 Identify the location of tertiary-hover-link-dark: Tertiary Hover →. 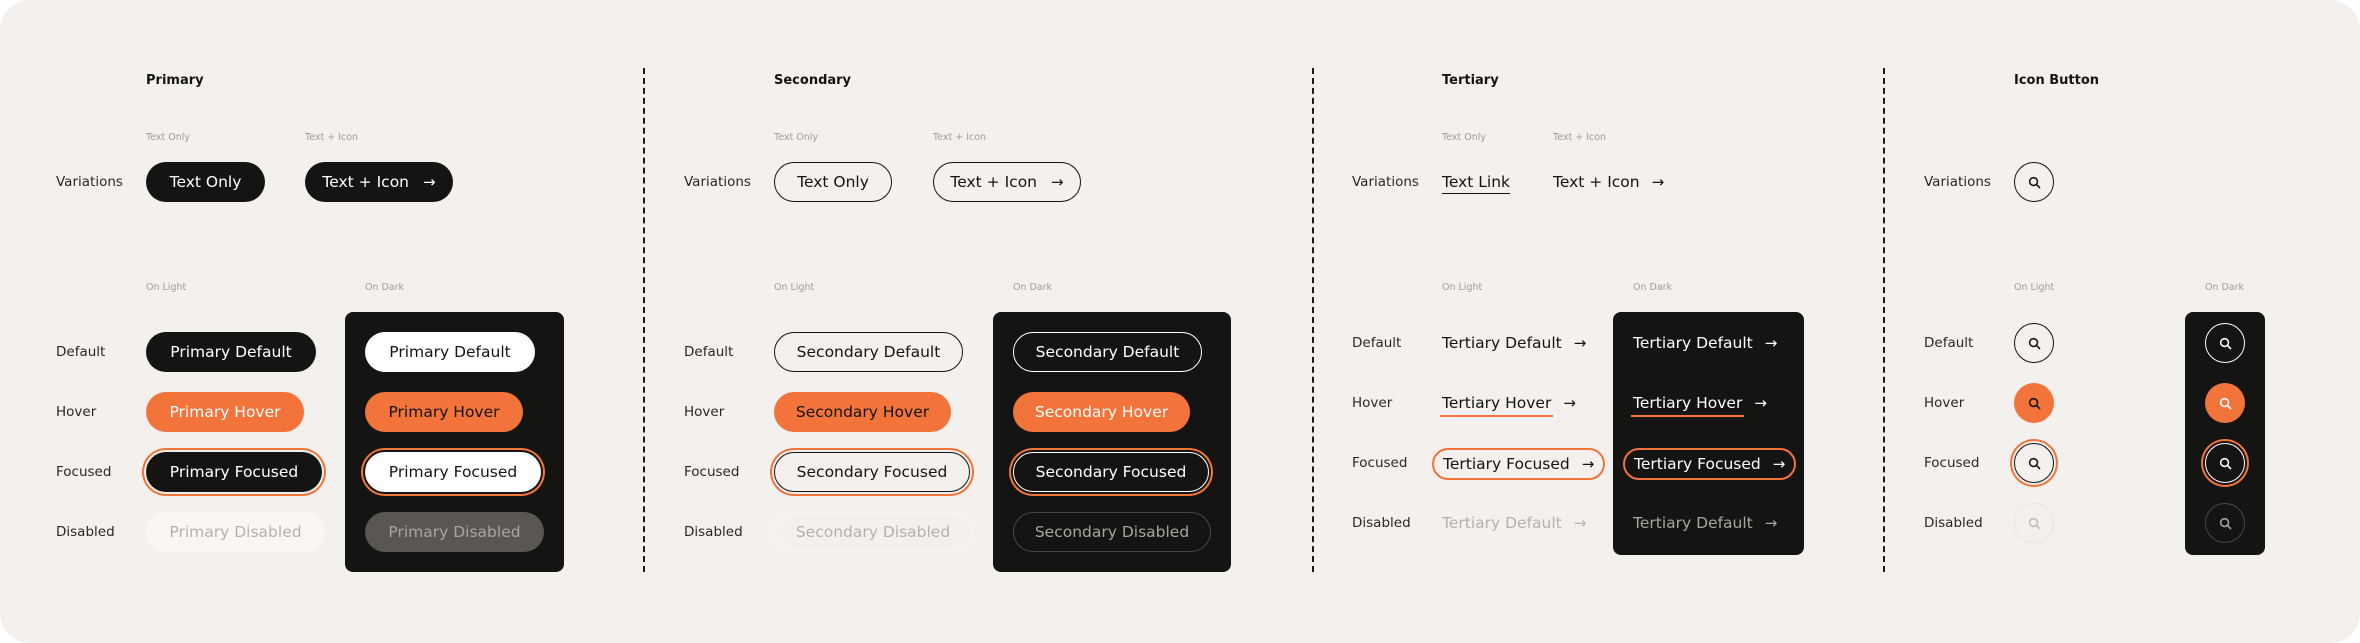
(1698, 403).